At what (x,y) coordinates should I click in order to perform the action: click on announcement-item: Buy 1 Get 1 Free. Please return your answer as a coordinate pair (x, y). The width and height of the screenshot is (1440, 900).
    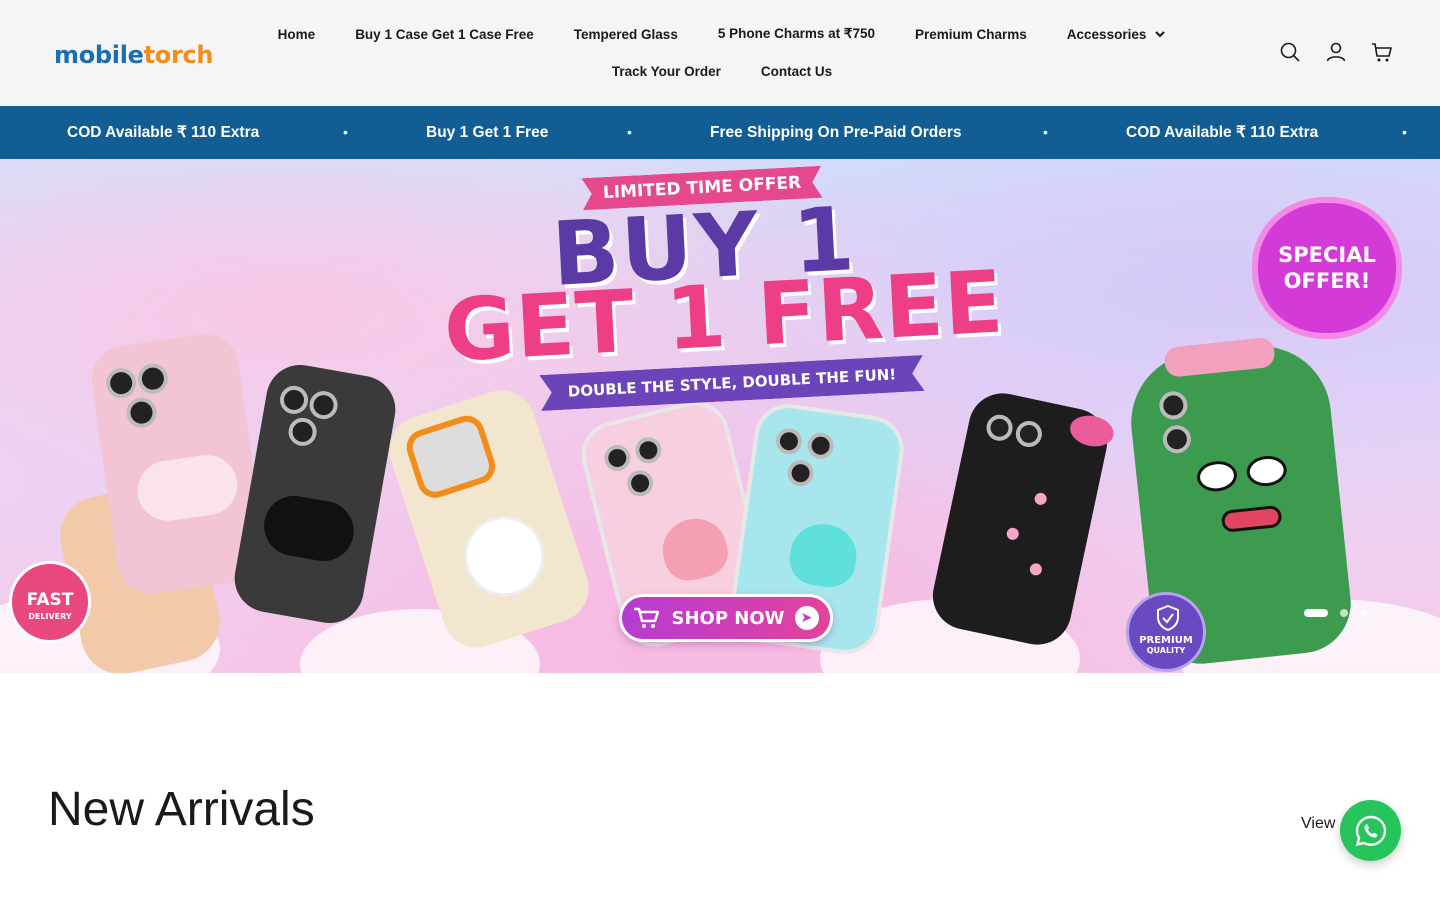
    Looking at the image, I should click on (487, 132).